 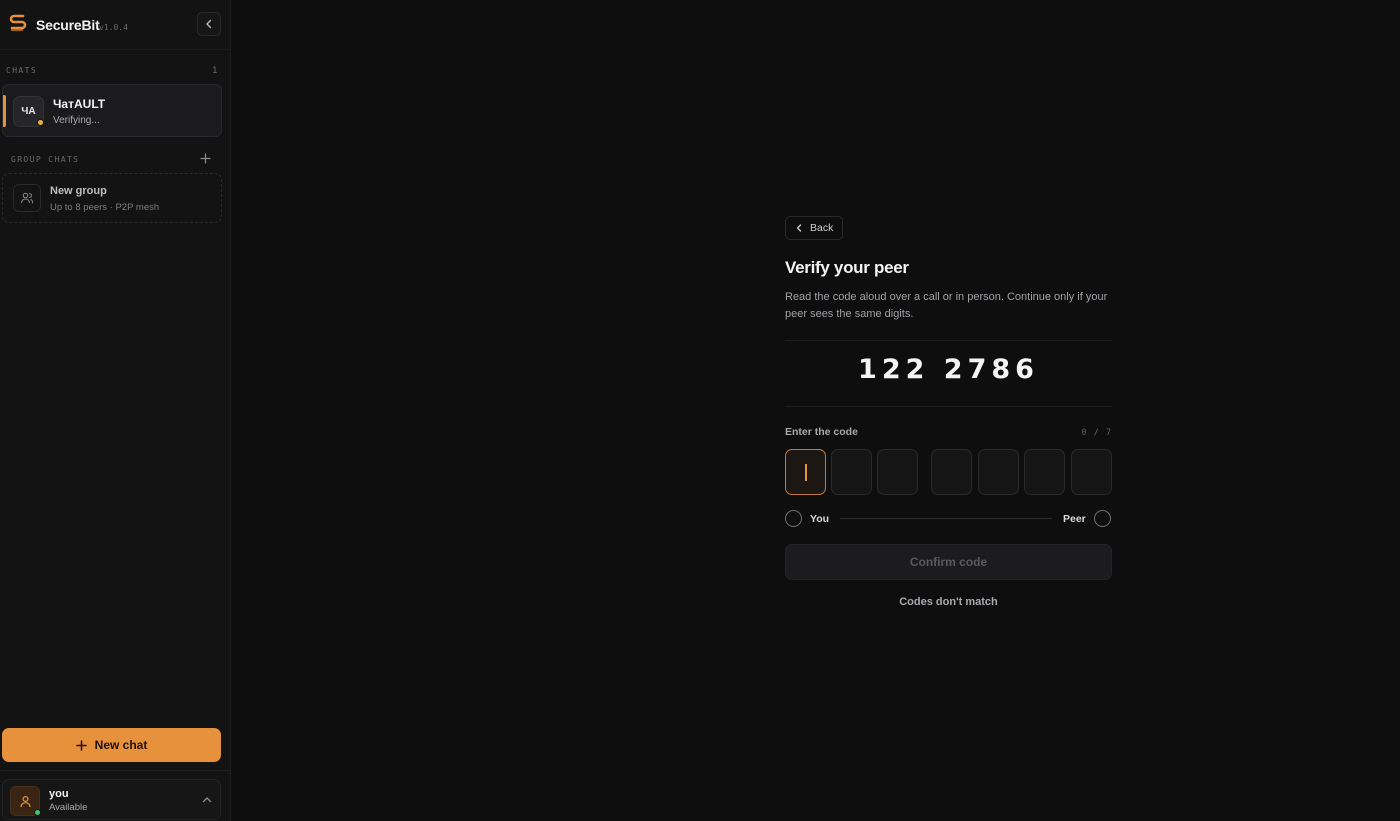 I want to click on new-group-title: New group, so click(x=78, y=191).